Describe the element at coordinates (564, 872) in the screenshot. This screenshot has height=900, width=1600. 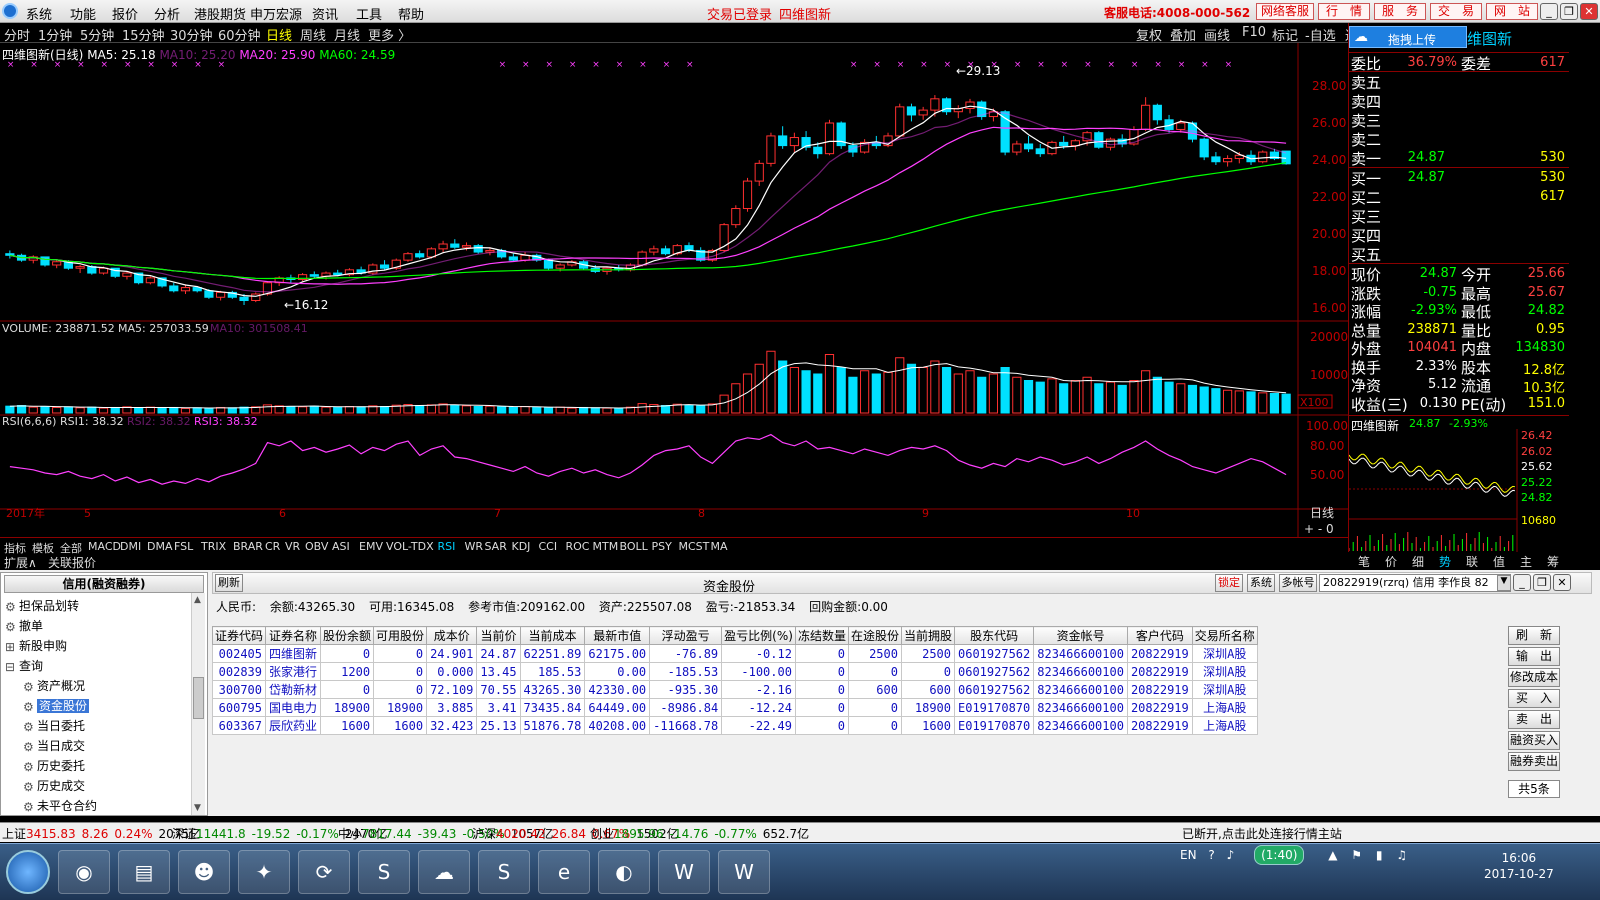
I see `ie-icon: e` at that location.